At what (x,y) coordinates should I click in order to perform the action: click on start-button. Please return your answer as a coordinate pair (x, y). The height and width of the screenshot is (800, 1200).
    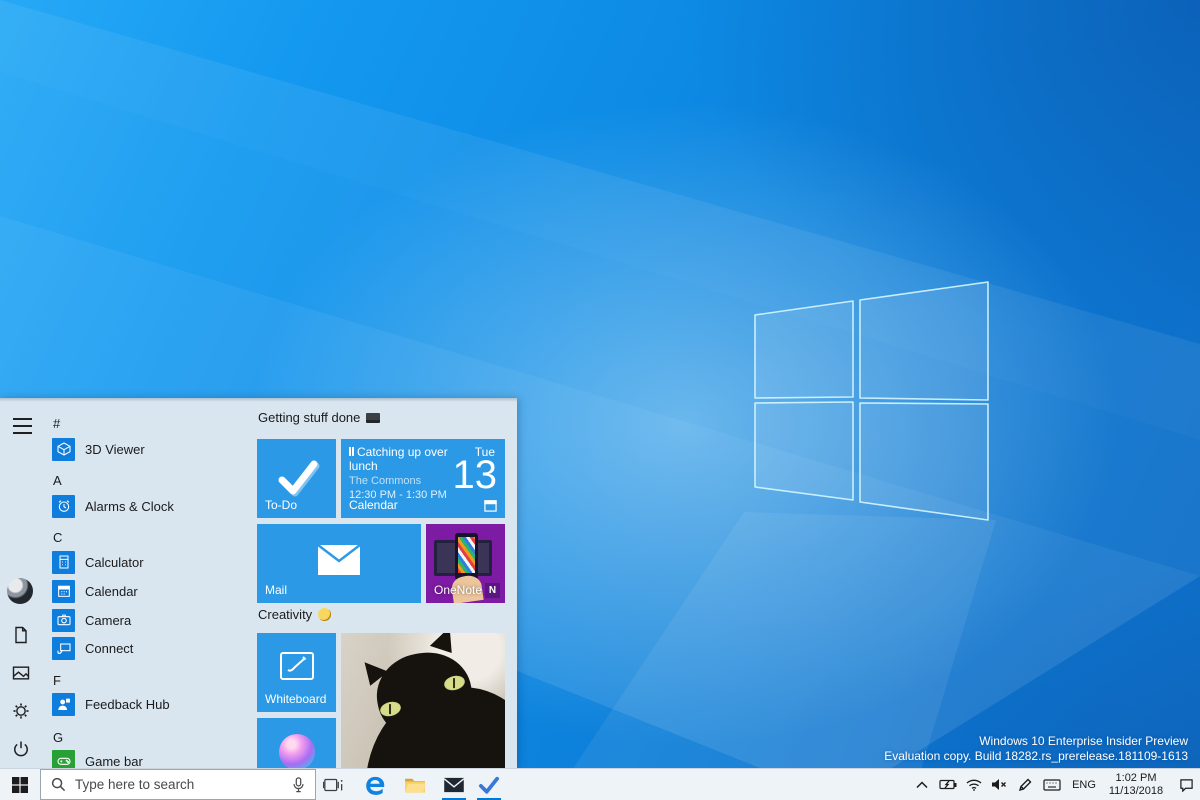
    Looking at the image, I should click on (20, 784).